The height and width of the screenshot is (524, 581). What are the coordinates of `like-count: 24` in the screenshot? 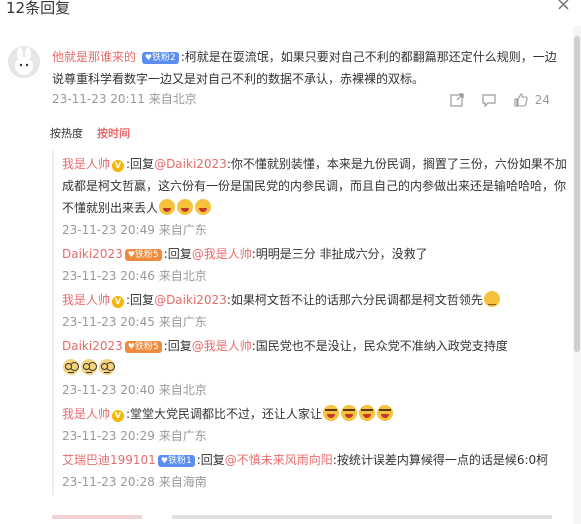 It's located at (542, 100).